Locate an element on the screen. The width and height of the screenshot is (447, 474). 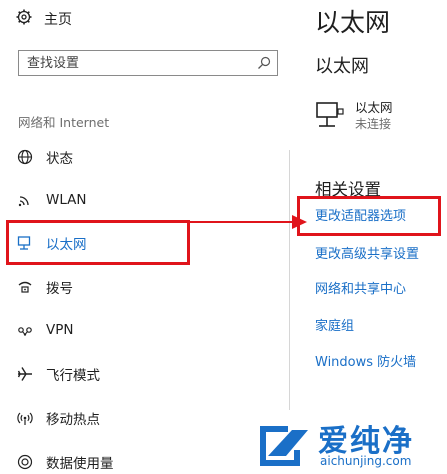
adapter-name: 以太网 is located at coordinates (374, 107).